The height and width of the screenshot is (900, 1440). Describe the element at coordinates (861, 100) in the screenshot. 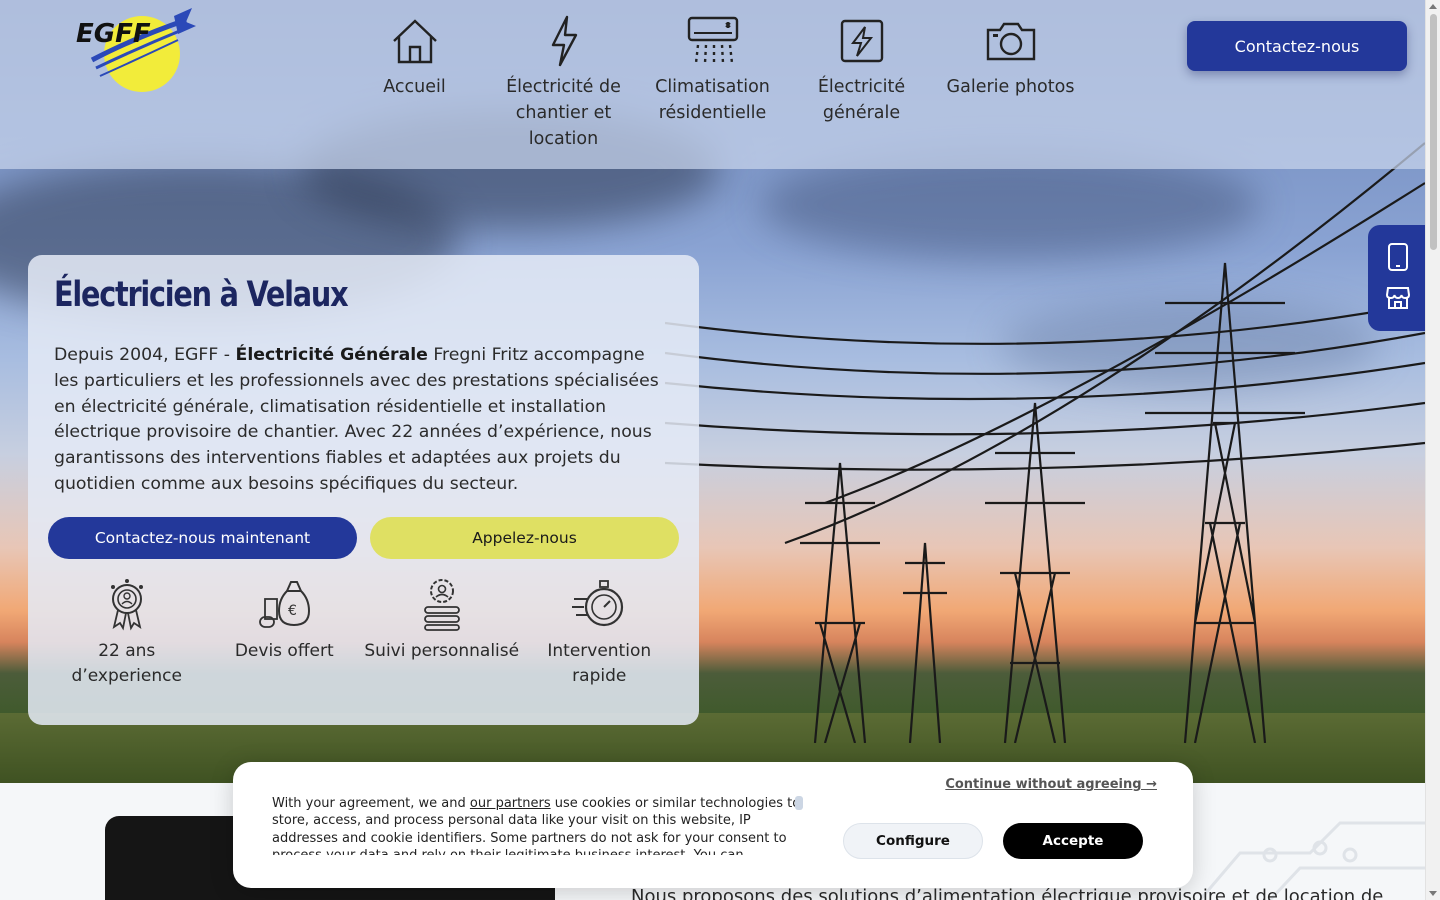

I see `nav-label: Électricité générale` at that location.